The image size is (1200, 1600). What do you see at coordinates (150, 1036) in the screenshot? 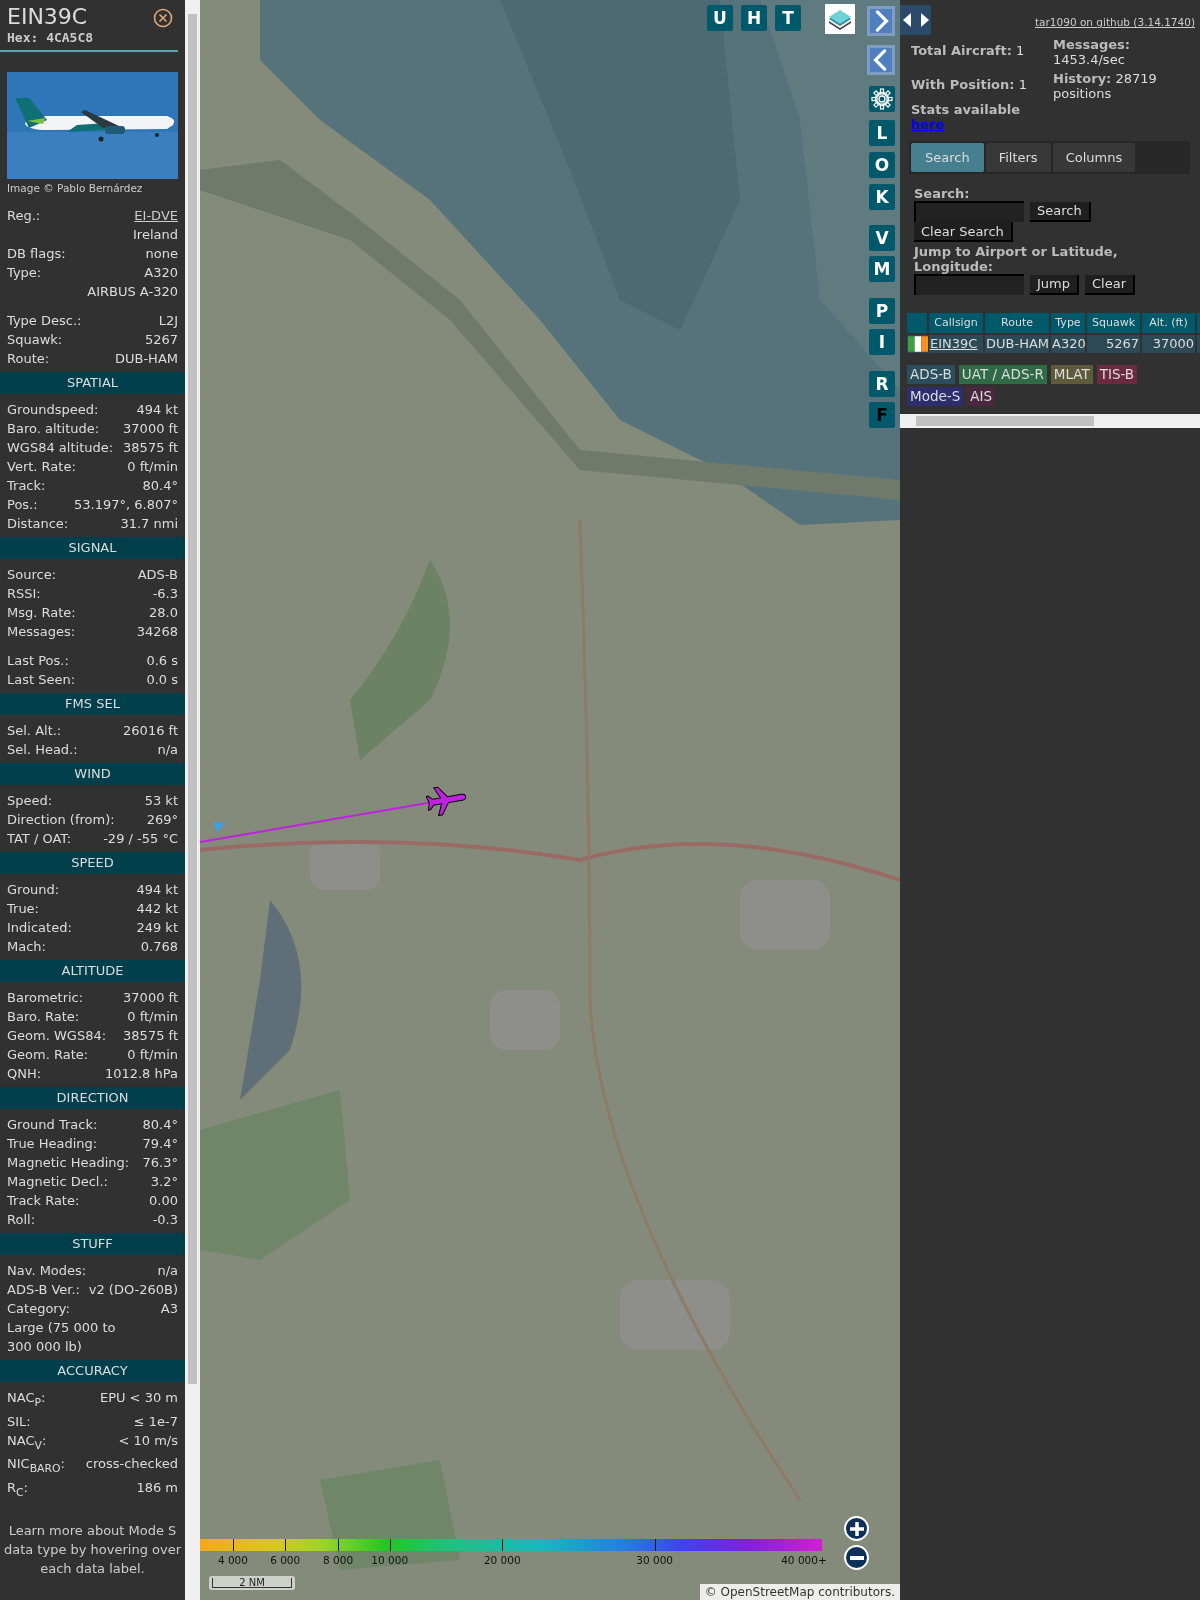
I see `field-value: 38575 ft` at bounding box center [150, 1036].